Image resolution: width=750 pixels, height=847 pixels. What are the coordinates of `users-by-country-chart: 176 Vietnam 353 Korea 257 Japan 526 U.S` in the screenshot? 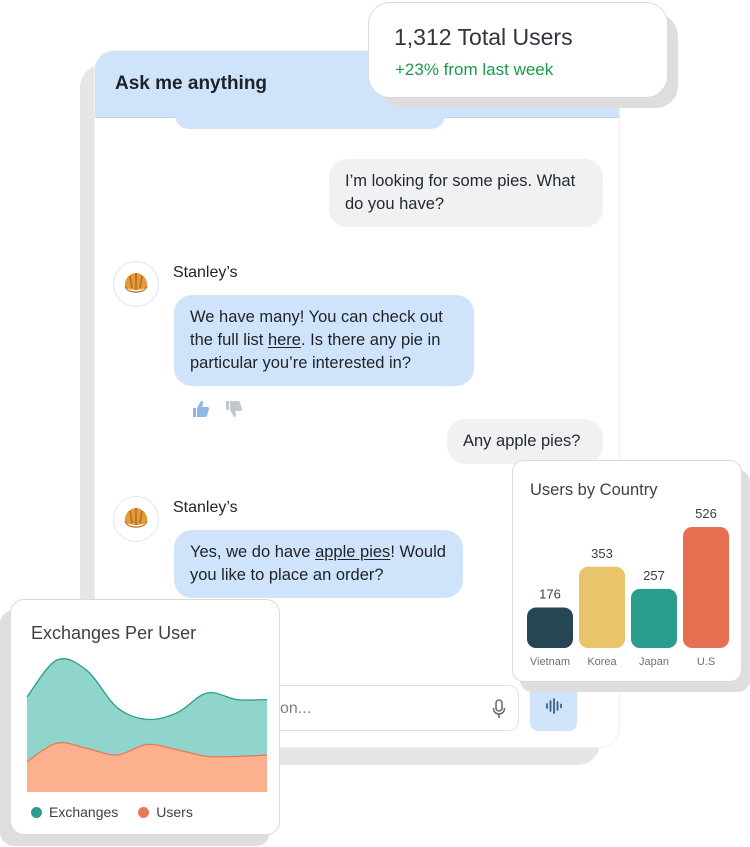 It's located at (628, 587).